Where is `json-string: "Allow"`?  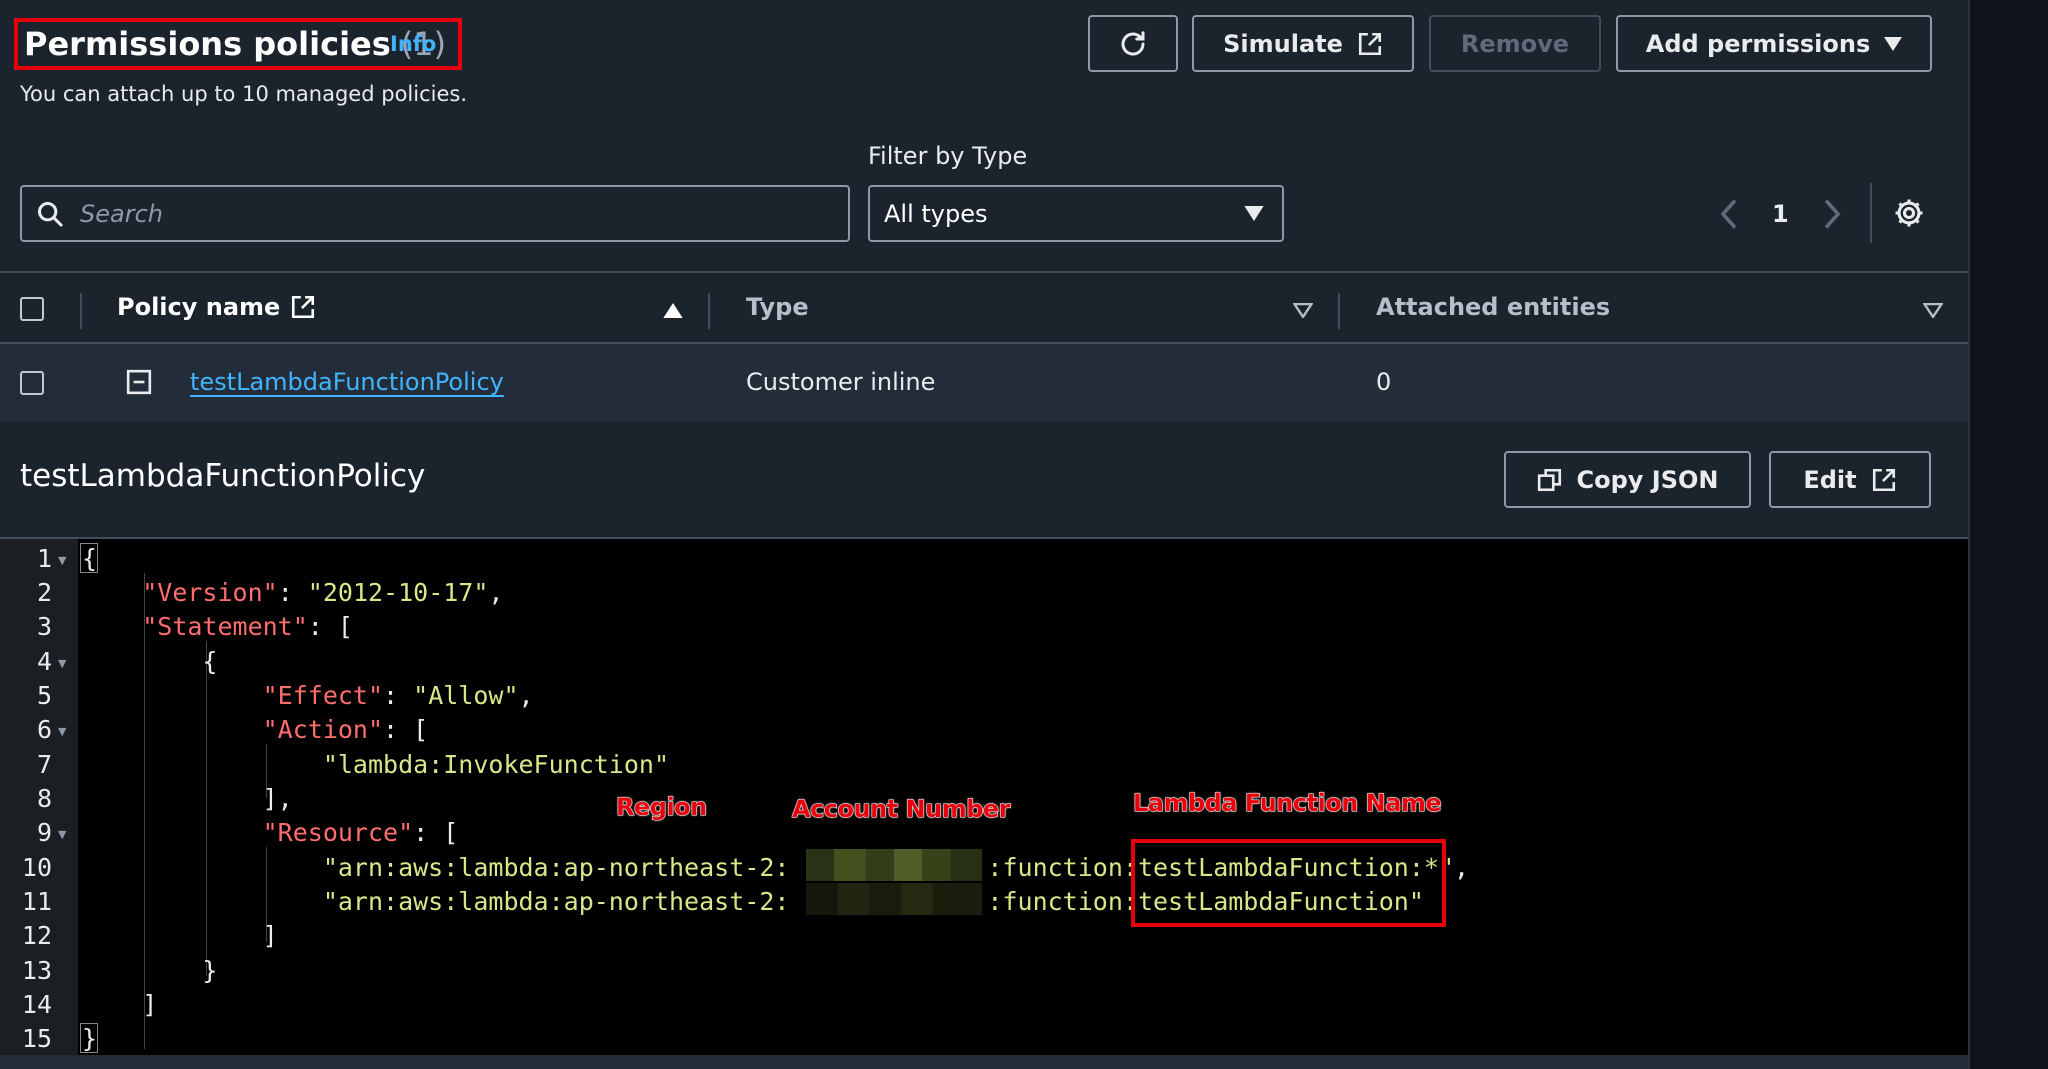
json-string: "Allow" is located at coordinates (466, 695).